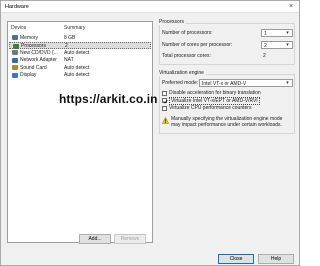  Describe the element at coordinates (180, 83) in the screenshot. I see `preferred-mode-label: Preferred mode:` at that location.